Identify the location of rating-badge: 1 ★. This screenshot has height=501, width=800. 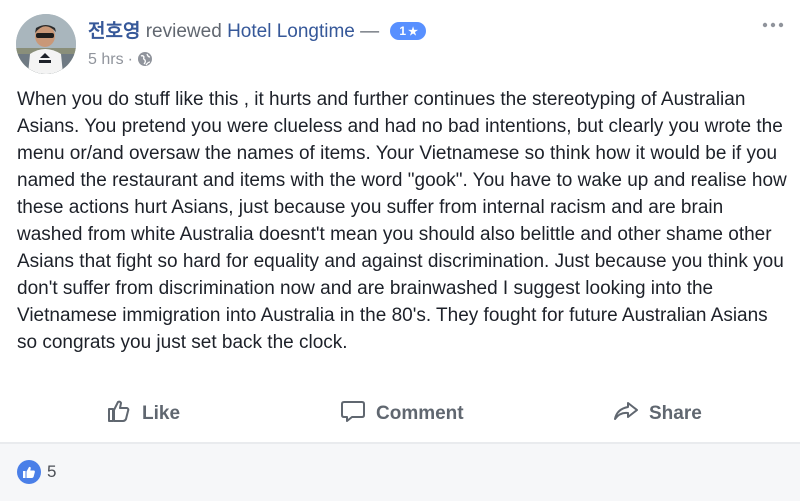
(408, 31).